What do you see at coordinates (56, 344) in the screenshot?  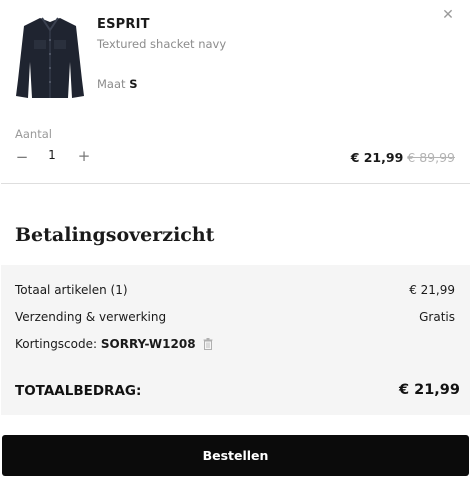 I see `discount-label: Kortingscode:` at bounding box center [56, 344].